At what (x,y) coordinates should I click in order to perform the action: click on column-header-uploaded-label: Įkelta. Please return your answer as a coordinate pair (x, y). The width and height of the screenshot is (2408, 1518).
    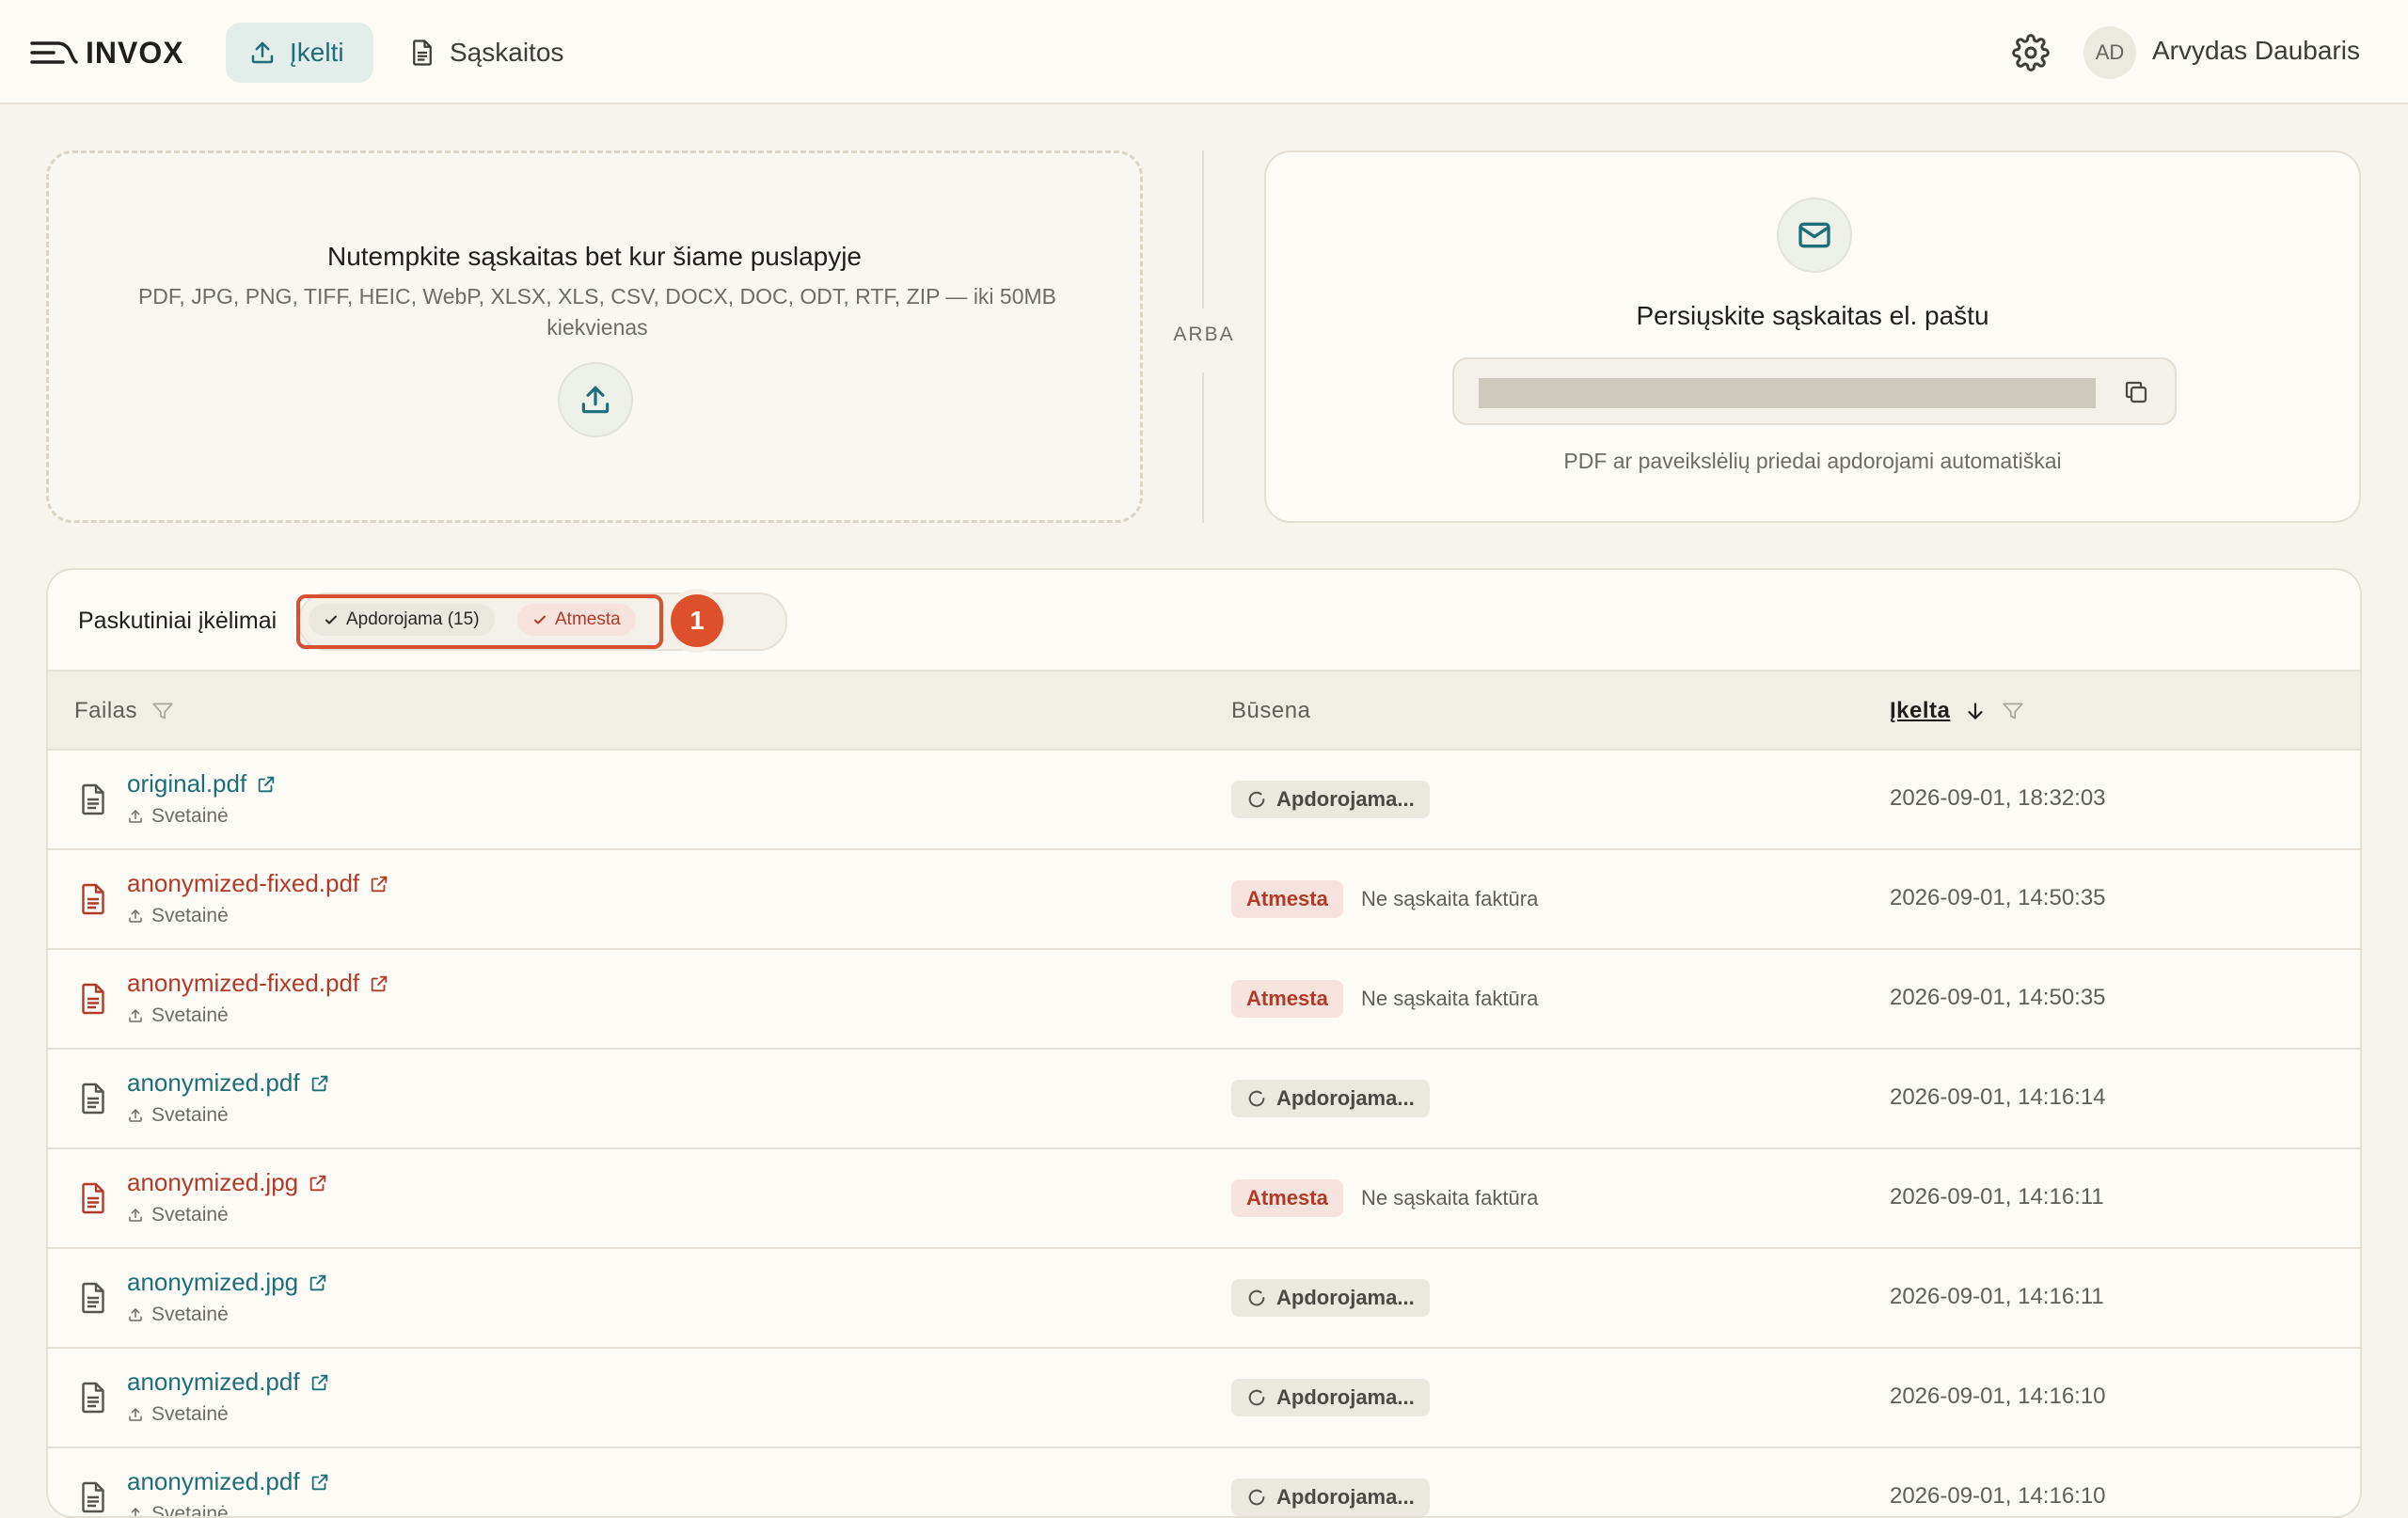
    Looking at the image, I should click on (1921, 711).